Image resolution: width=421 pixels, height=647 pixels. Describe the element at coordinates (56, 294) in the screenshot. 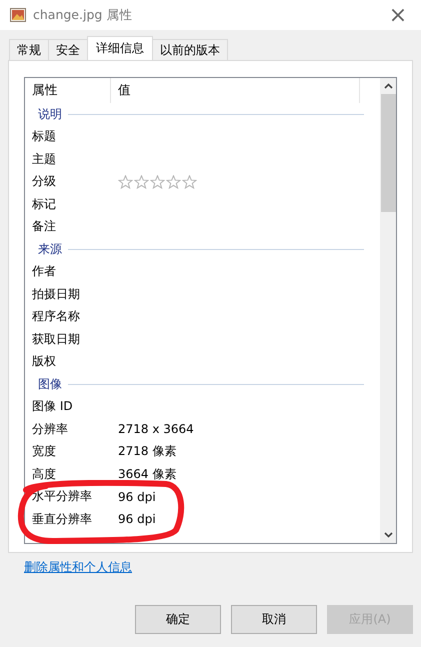

I see `property-name: 拍摄日期` at that location.